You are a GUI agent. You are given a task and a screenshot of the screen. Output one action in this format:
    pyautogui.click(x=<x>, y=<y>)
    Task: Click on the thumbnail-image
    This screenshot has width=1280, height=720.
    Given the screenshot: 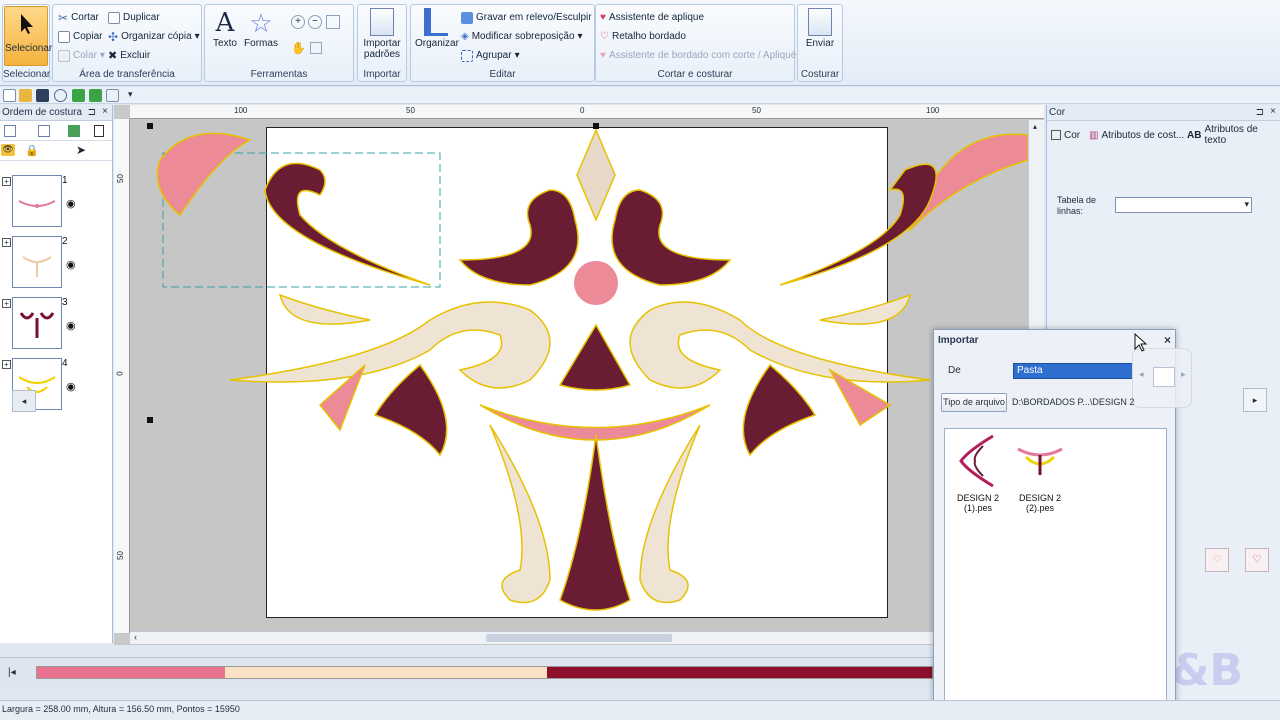 What is the action you would take?
    pyautogui.click(x=37, y=266)
    